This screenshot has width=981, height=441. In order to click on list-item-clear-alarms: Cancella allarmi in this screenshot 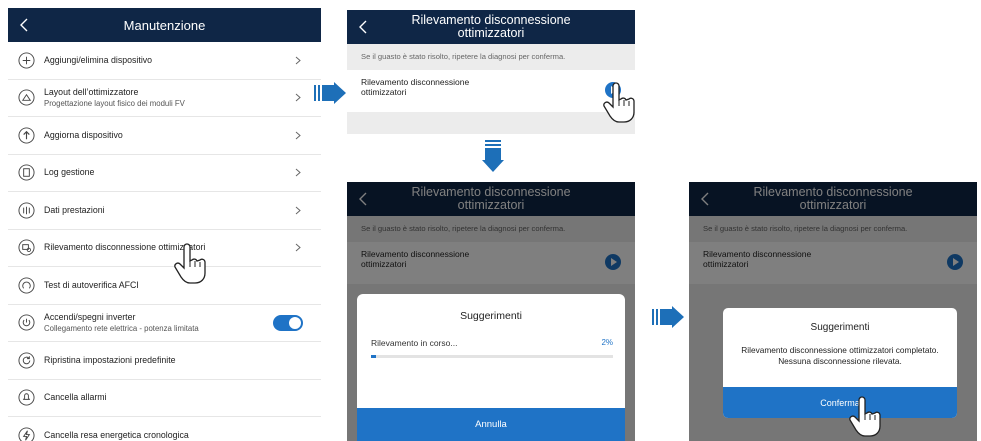, I will do `click(164, 398)`.